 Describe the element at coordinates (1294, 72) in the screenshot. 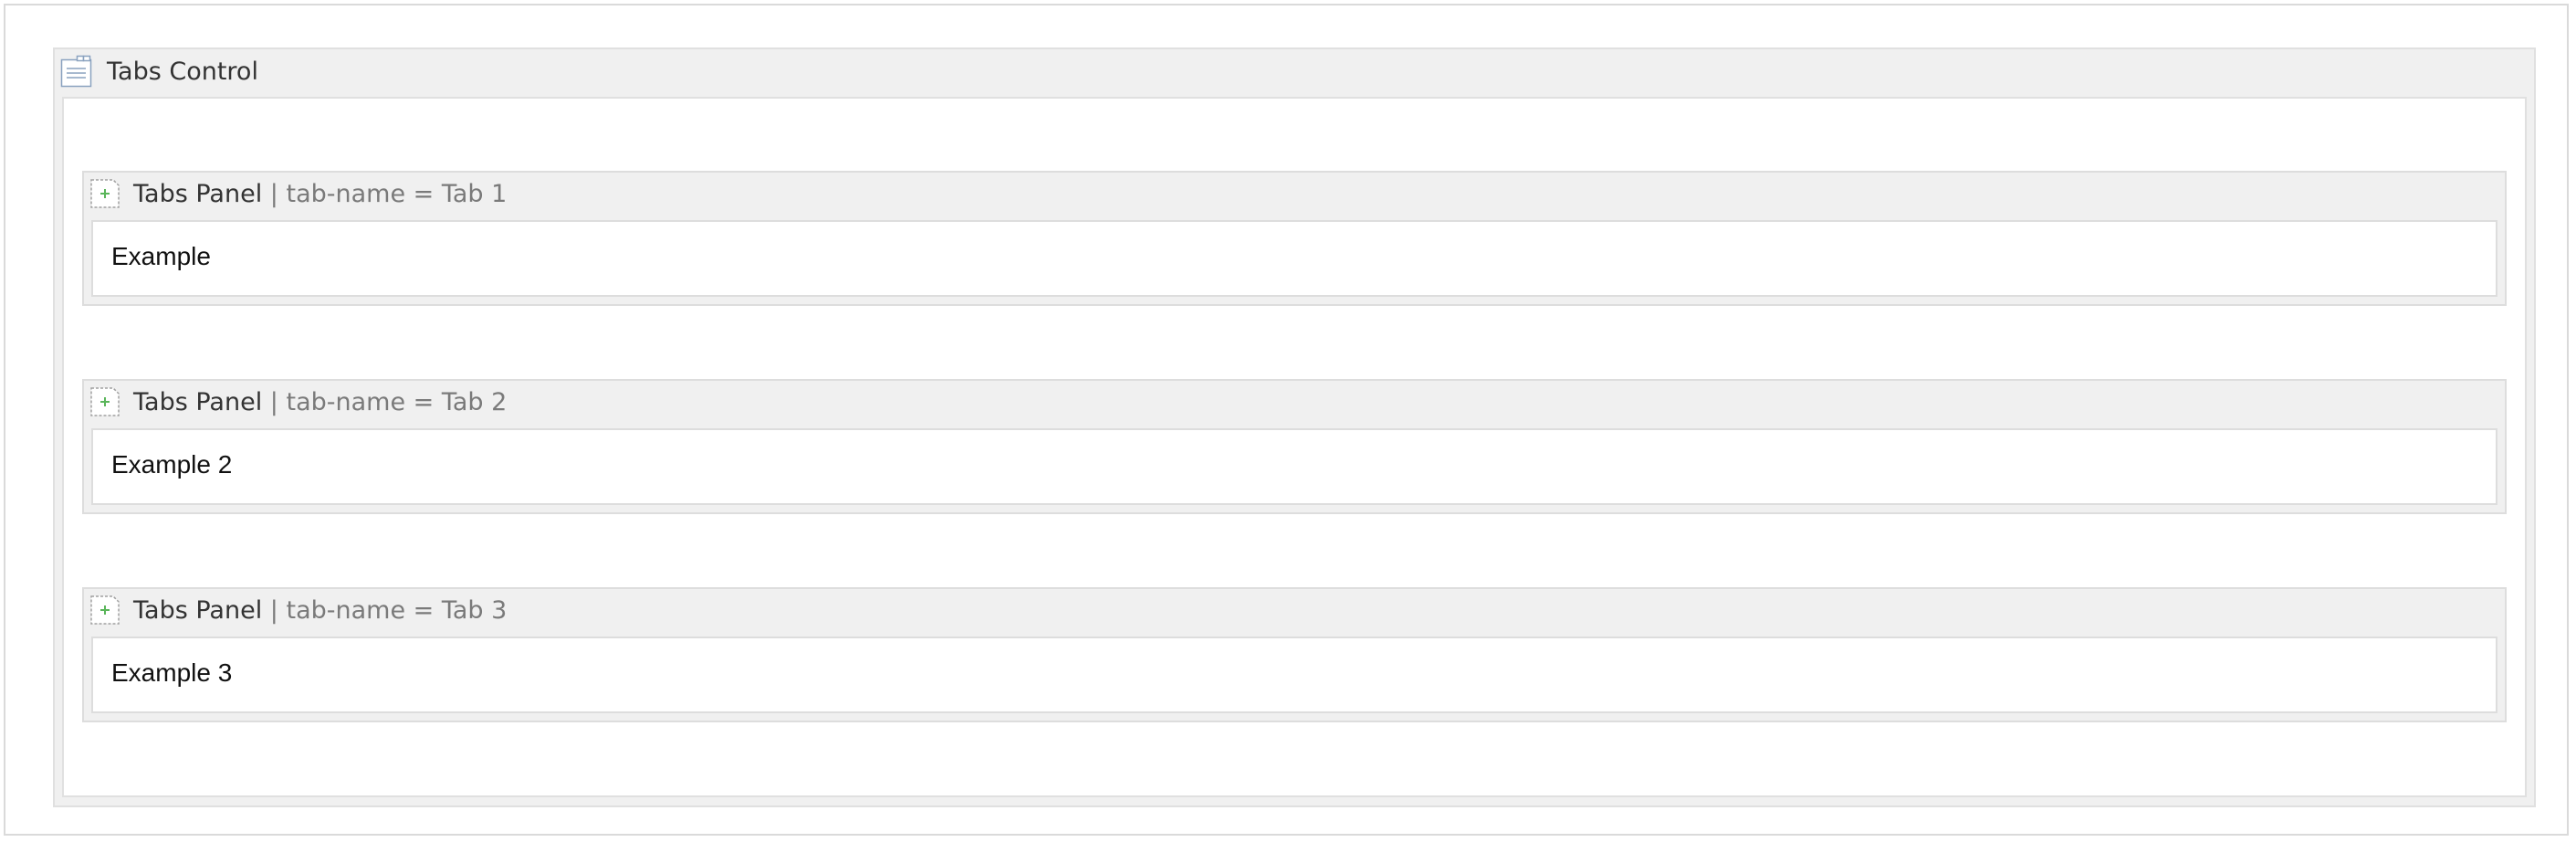

I see `tabs-control-header: Tabs Control` at that location.